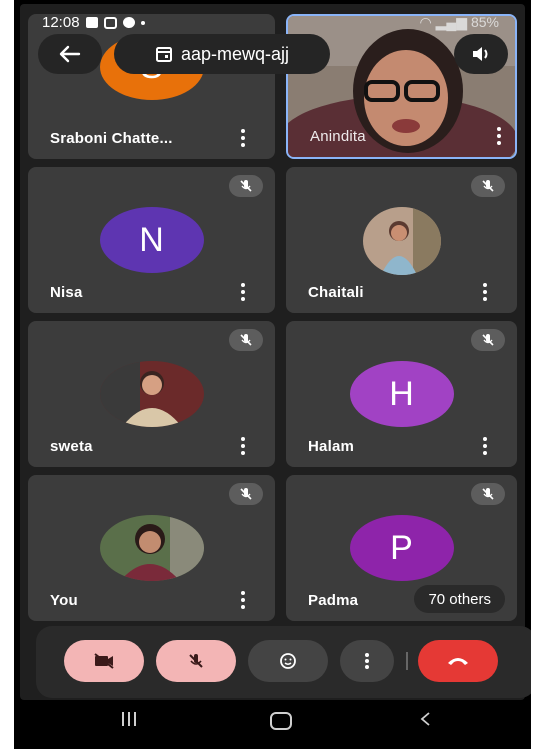  I want to click on participant-name: sweta, so click(71, 446).